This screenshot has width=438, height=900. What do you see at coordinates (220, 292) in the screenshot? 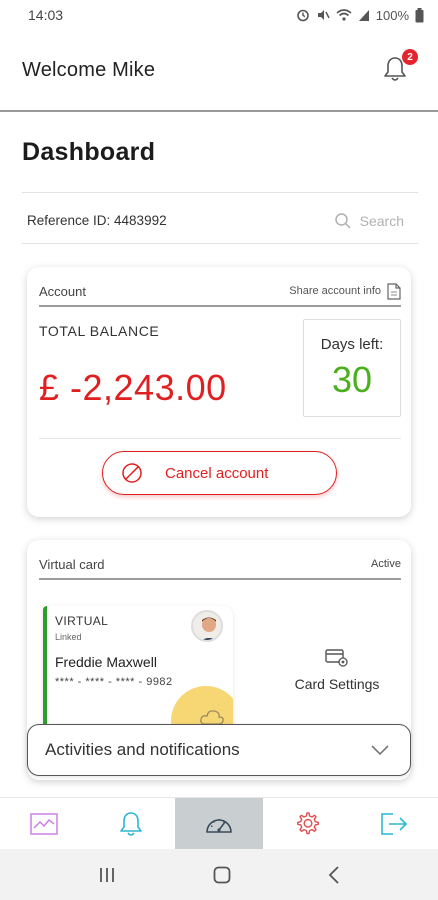
I see `account-card-header: Account Share account info` at bounding box center [220, 292].